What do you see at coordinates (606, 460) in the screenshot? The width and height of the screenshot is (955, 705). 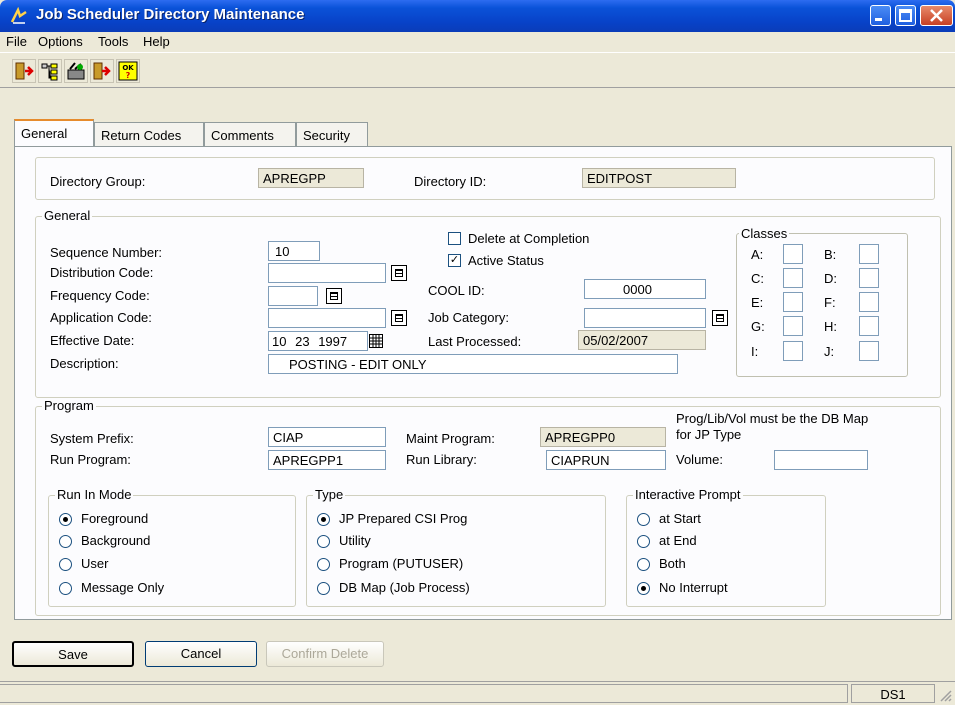 I see `run-library-input: CIAPRUN` at bounding box center [606, 460].